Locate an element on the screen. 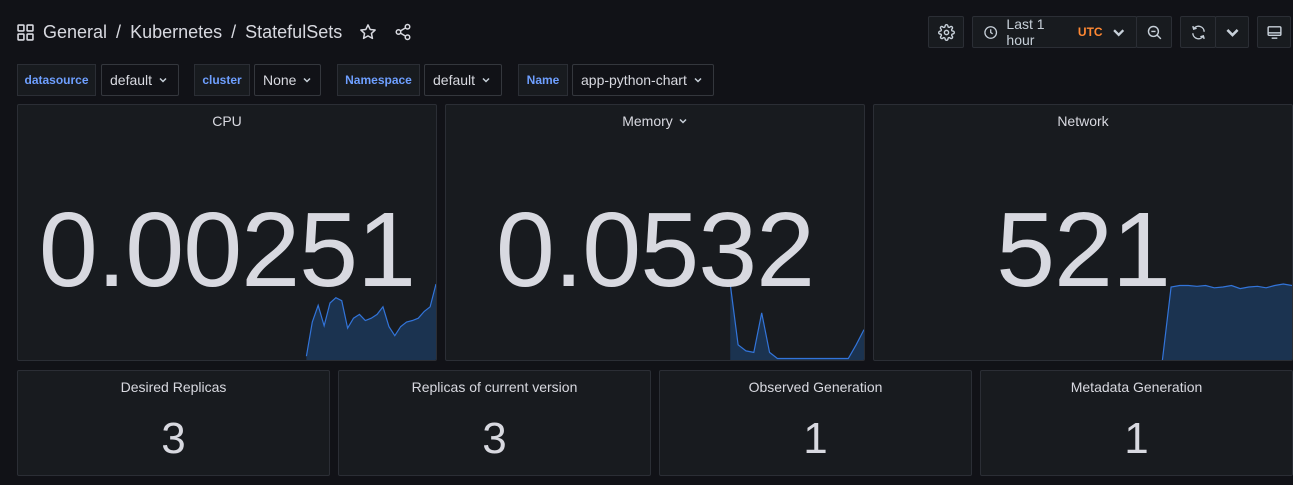 Image resolution: width=1293 pixels, height=485 pixels. variable-value: app-python-chart is located at coordinates (634, 80).